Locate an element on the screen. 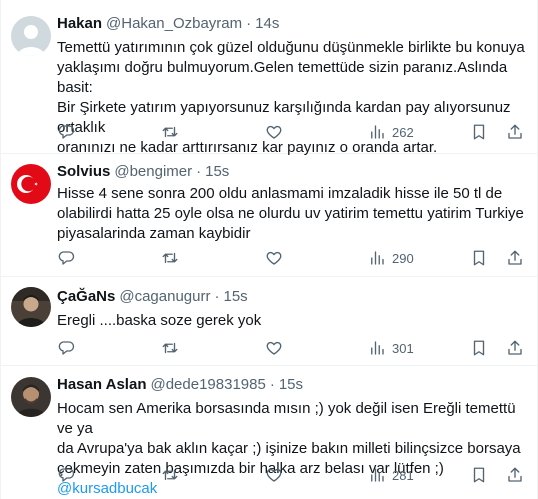 This screenshot has width=538, height=499. default-avatar-icon is located at coordinates (31, 36).